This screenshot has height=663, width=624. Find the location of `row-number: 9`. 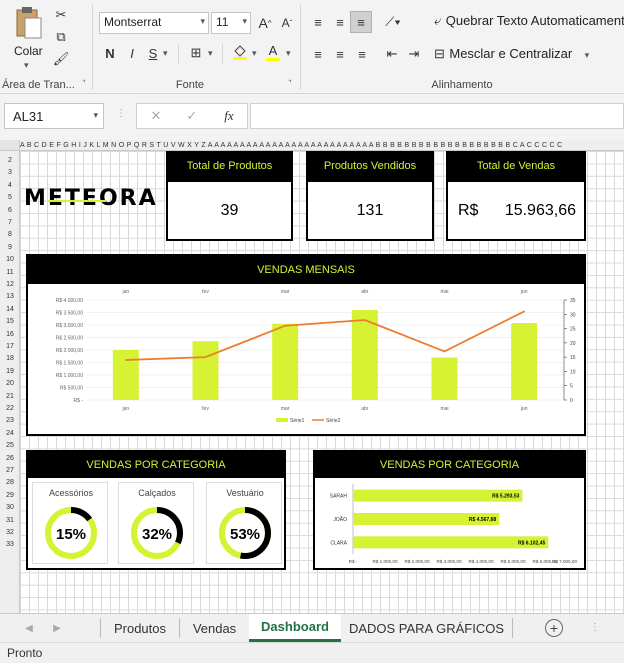

row-number: 9 is located at coordinates (10, 247).